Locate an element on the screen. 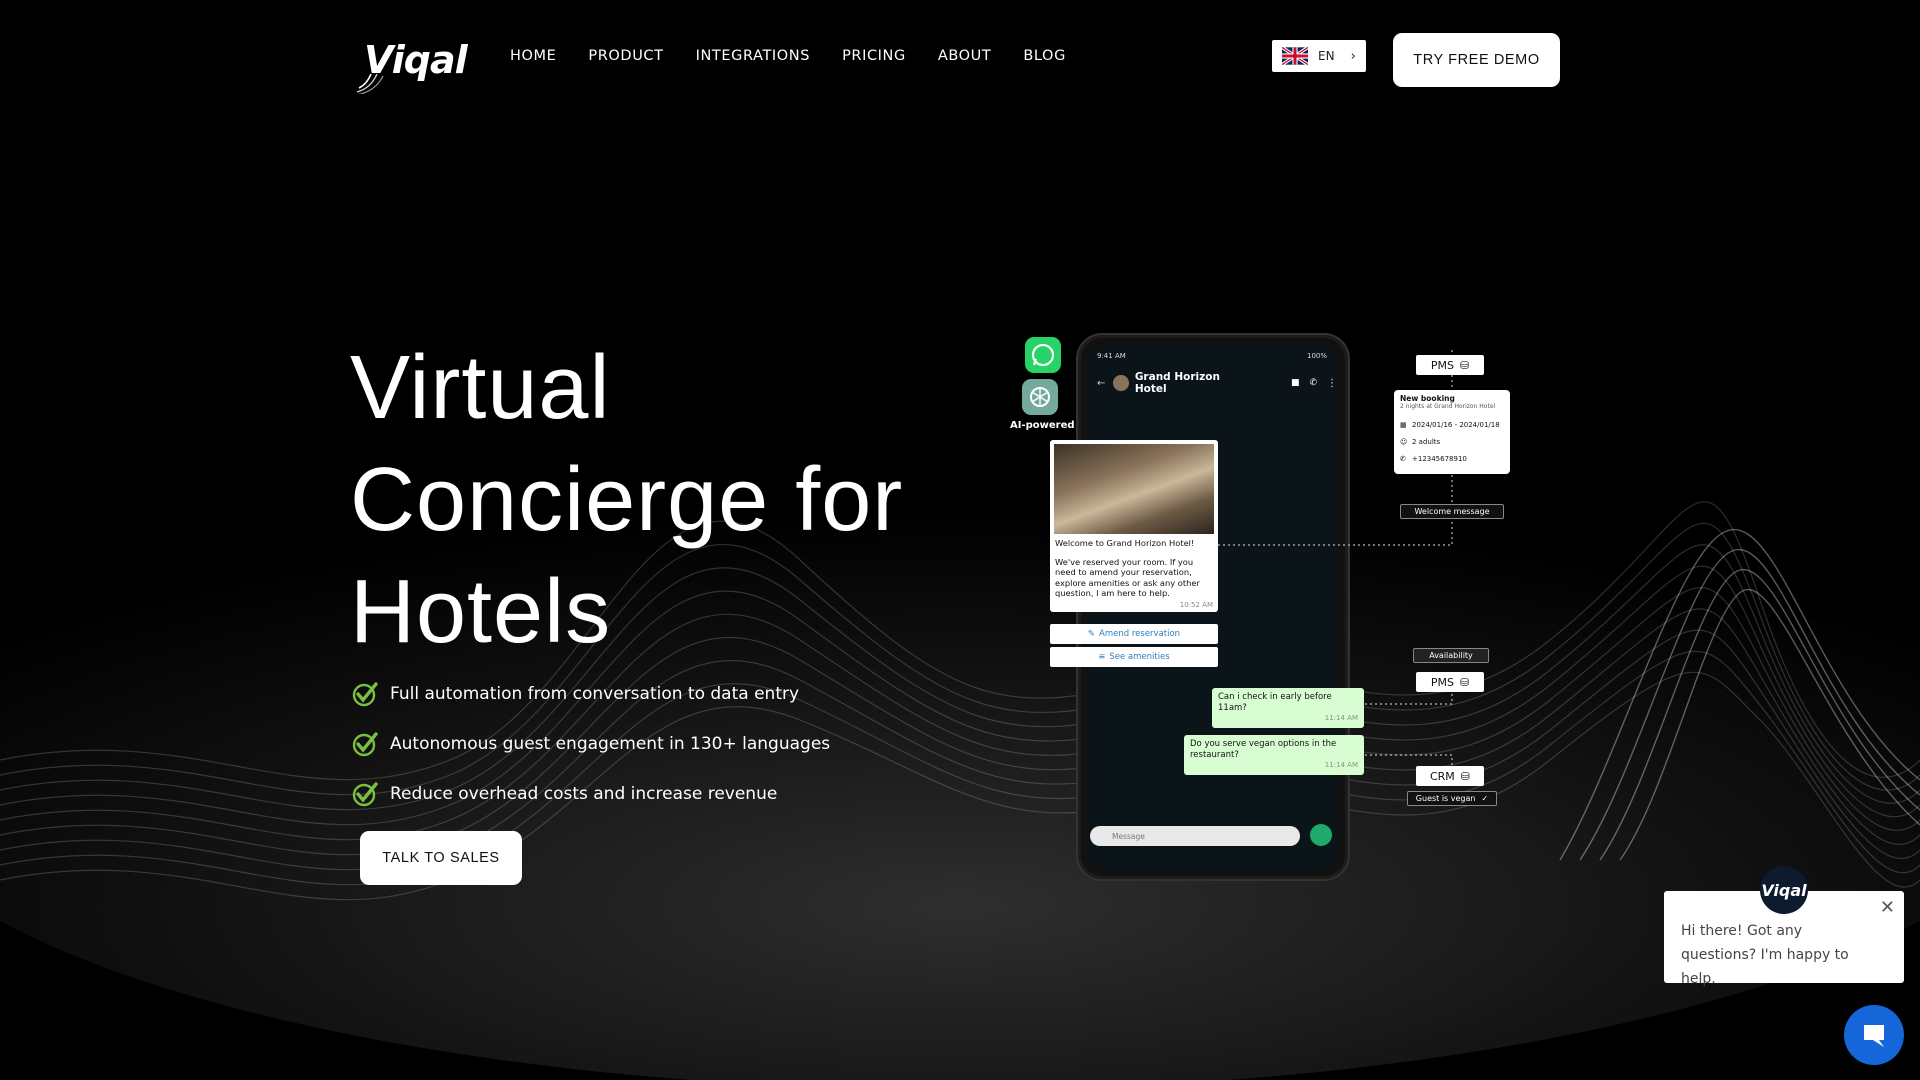 This screenshot has width=1920, height=1080. nav-pricing: PRICING is located at coordinates (874, 56).